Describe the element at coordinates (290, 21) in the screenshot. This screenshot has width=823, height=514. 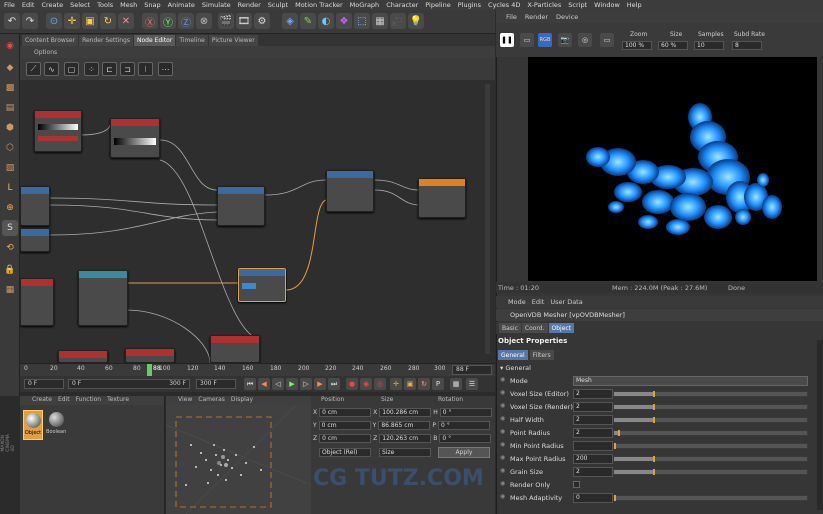
I see `cube-icon: ◈` at that location.